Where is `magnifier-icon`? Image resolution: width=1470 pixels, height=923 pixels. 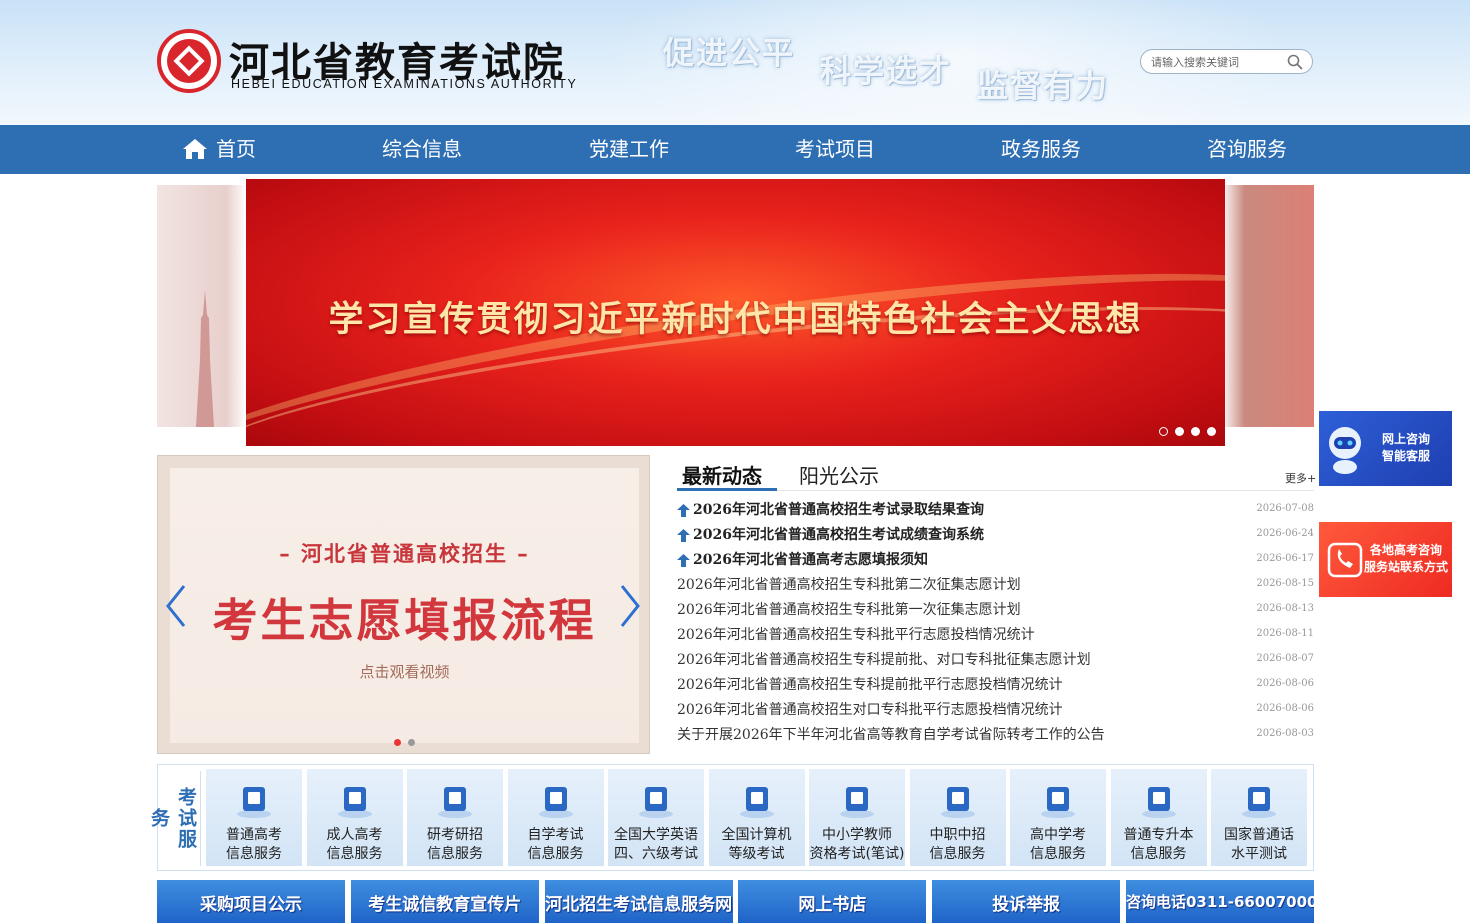 magnifier-icon is located at coordinates (1295, 62).